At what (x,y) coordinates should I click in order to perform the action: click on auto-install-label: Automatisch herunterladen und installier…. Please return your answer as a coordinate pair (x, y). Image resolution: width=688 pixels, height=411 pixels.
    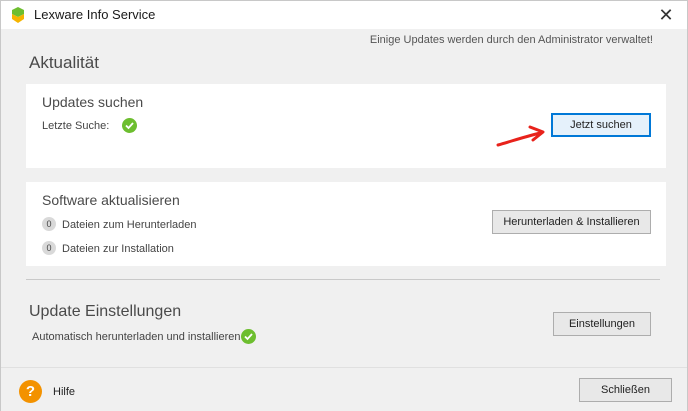
    Looking at the image, I should click on (136, 337).